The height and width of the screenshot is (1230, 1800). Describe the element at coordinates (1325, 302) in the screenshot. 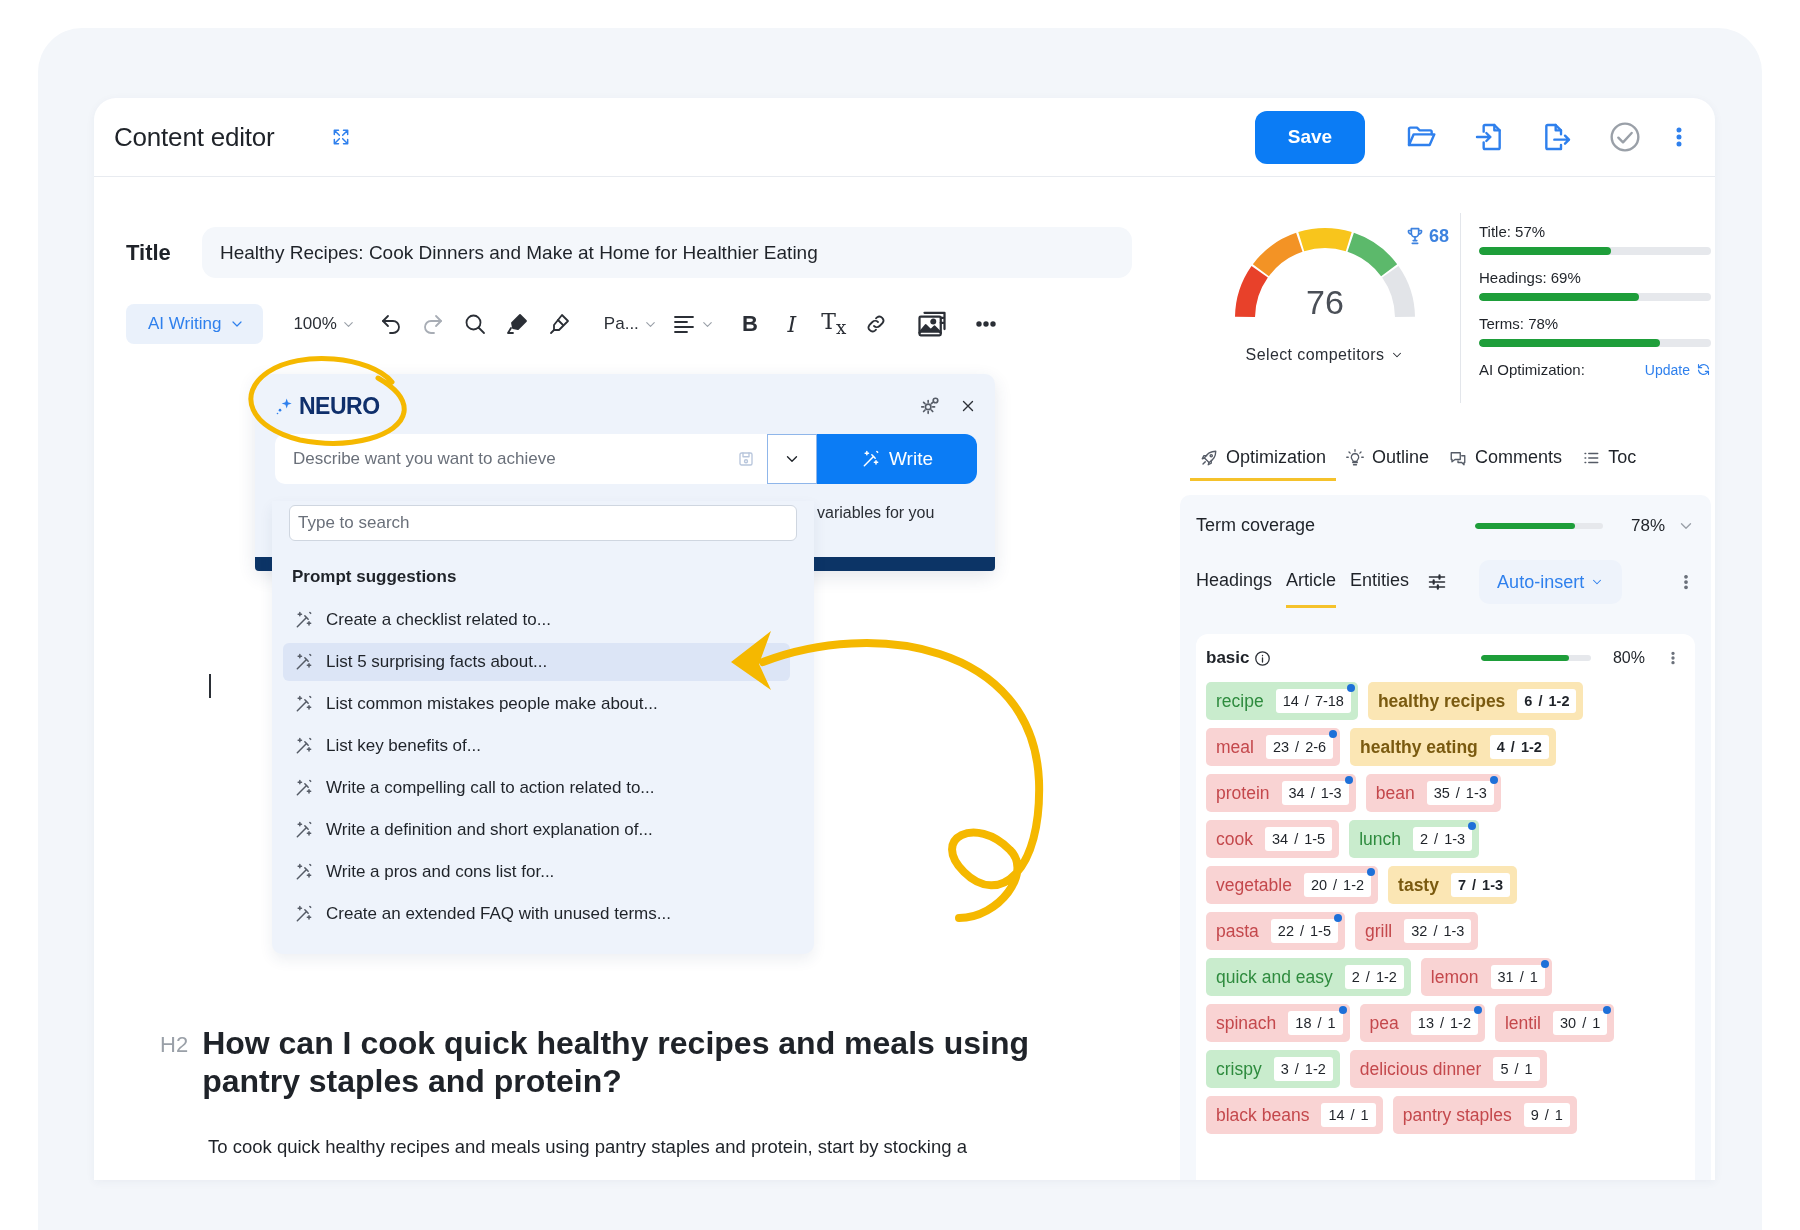

I see `score-value: 76` at that location.